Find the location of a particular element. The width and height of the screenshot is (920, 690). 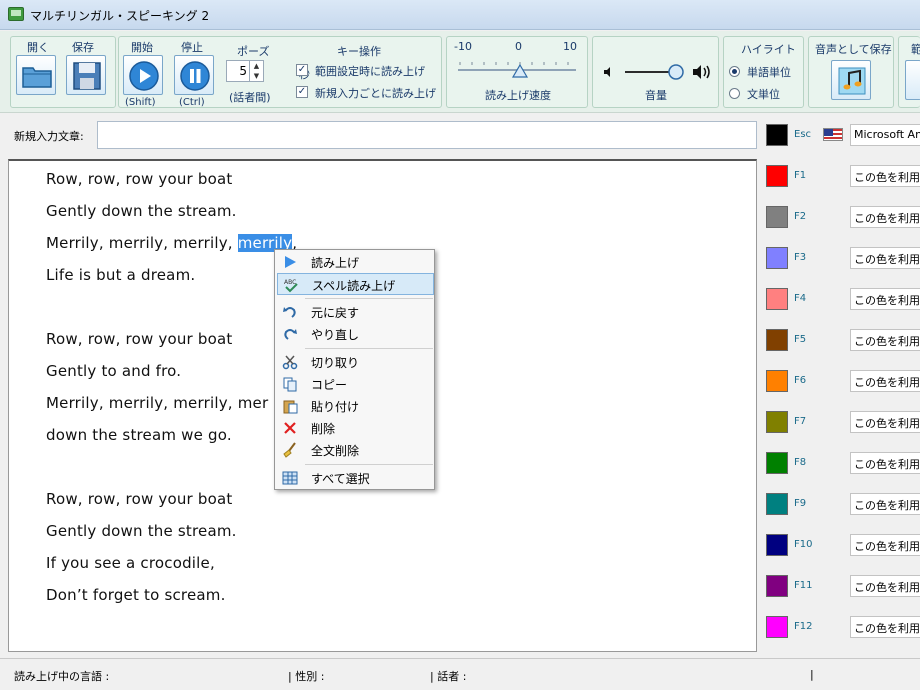

menu-item-undo: 元に戻す is located at coordinates (355, 312).